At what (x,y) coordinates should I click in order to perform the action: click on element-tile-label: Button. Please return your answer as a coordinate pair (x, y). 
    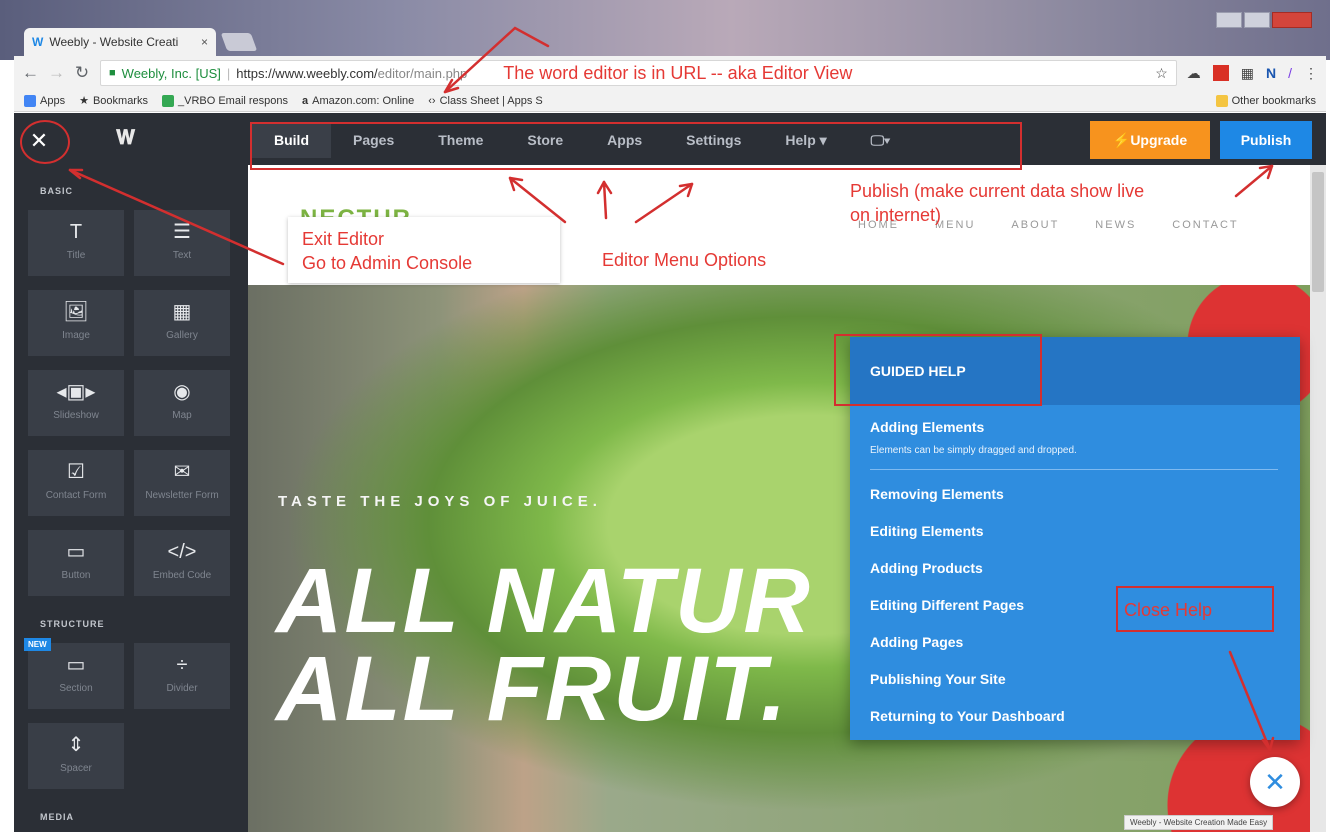
    Looking at the image, I should click on (76, 575).